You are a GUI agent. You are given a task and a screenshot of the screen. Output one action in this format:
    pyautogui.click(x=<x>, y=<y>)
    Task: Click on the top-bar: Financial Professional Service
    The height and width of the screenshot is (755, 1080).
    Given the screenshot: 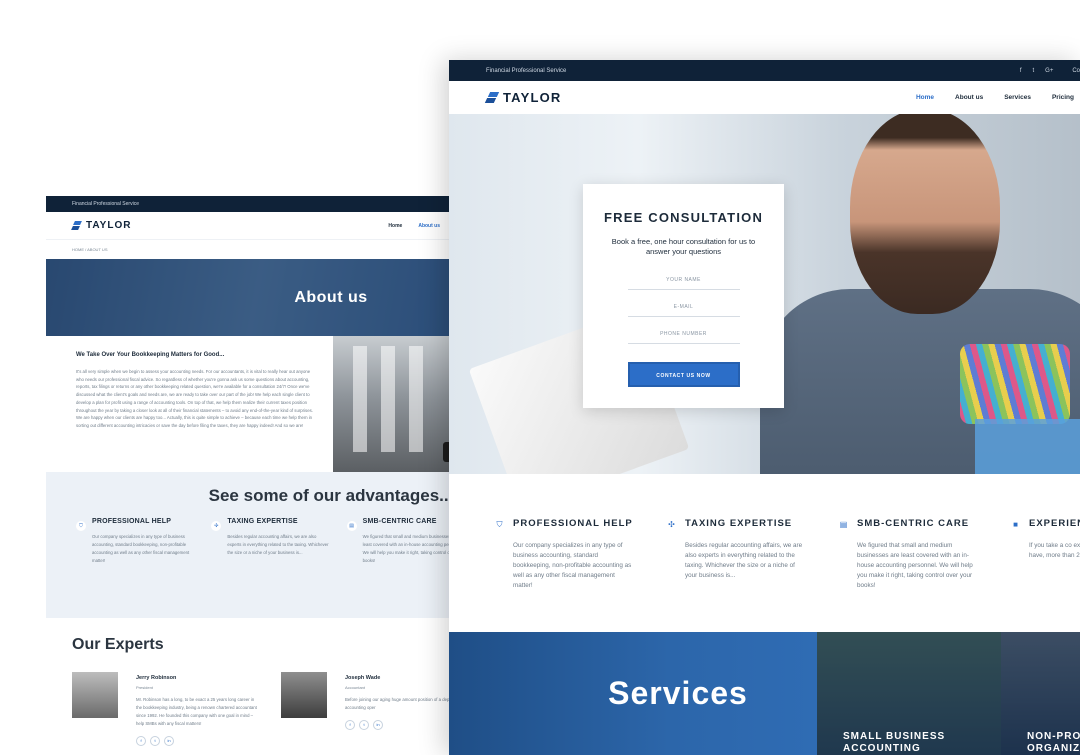 What is the action you would take?
    pyautogui.click(x=256, y=204)
    